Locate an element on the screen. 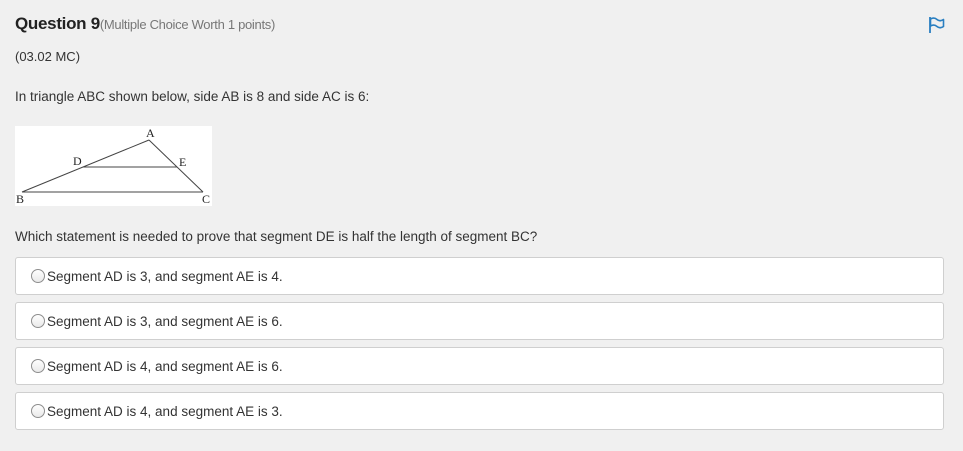 Image resolution: width=963 pixels, height=451 pixels. question-code: (03.02 MC) is located at coordinates (48, 56).